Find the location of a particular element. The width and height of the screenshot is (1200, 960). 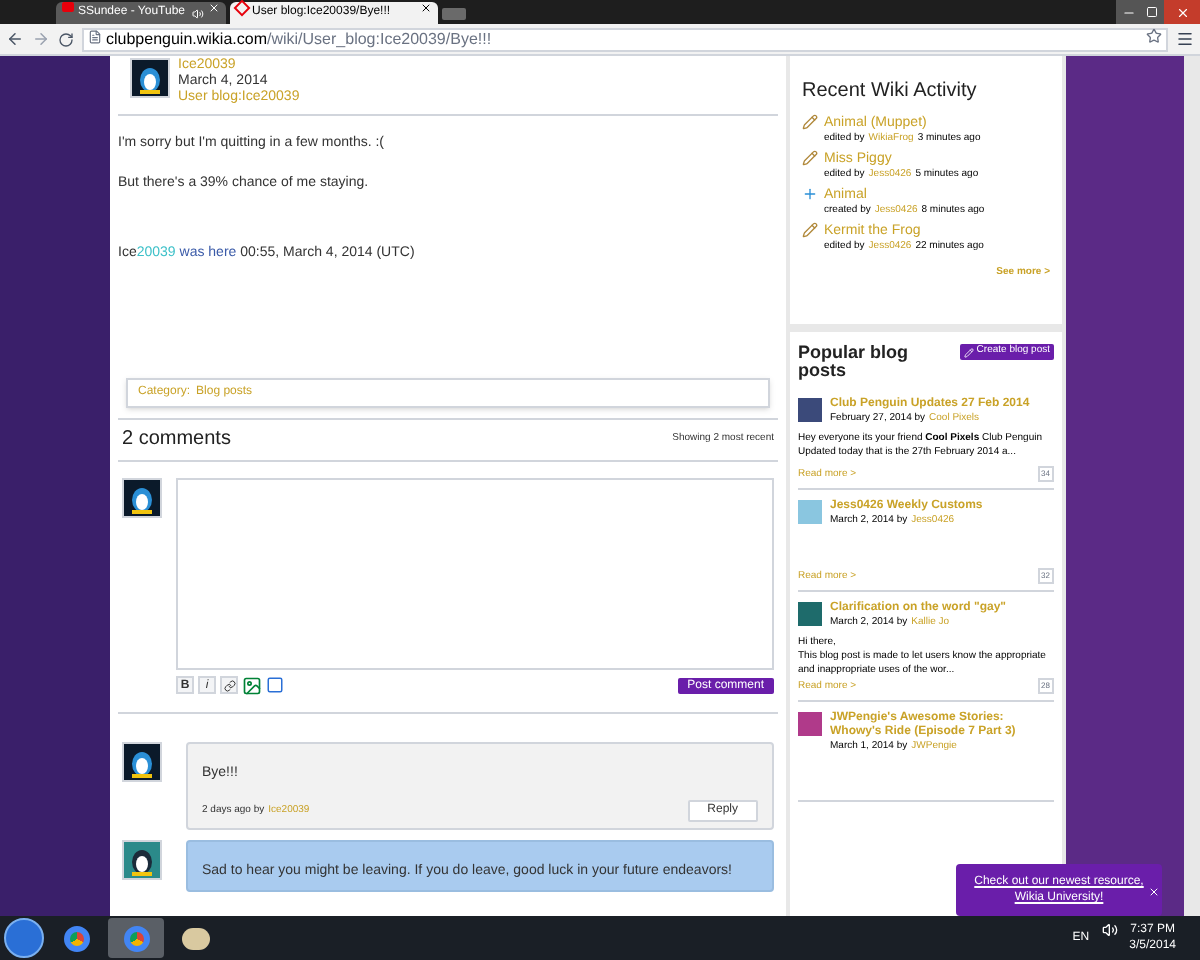

image-button is located at coordinates (252, 685).